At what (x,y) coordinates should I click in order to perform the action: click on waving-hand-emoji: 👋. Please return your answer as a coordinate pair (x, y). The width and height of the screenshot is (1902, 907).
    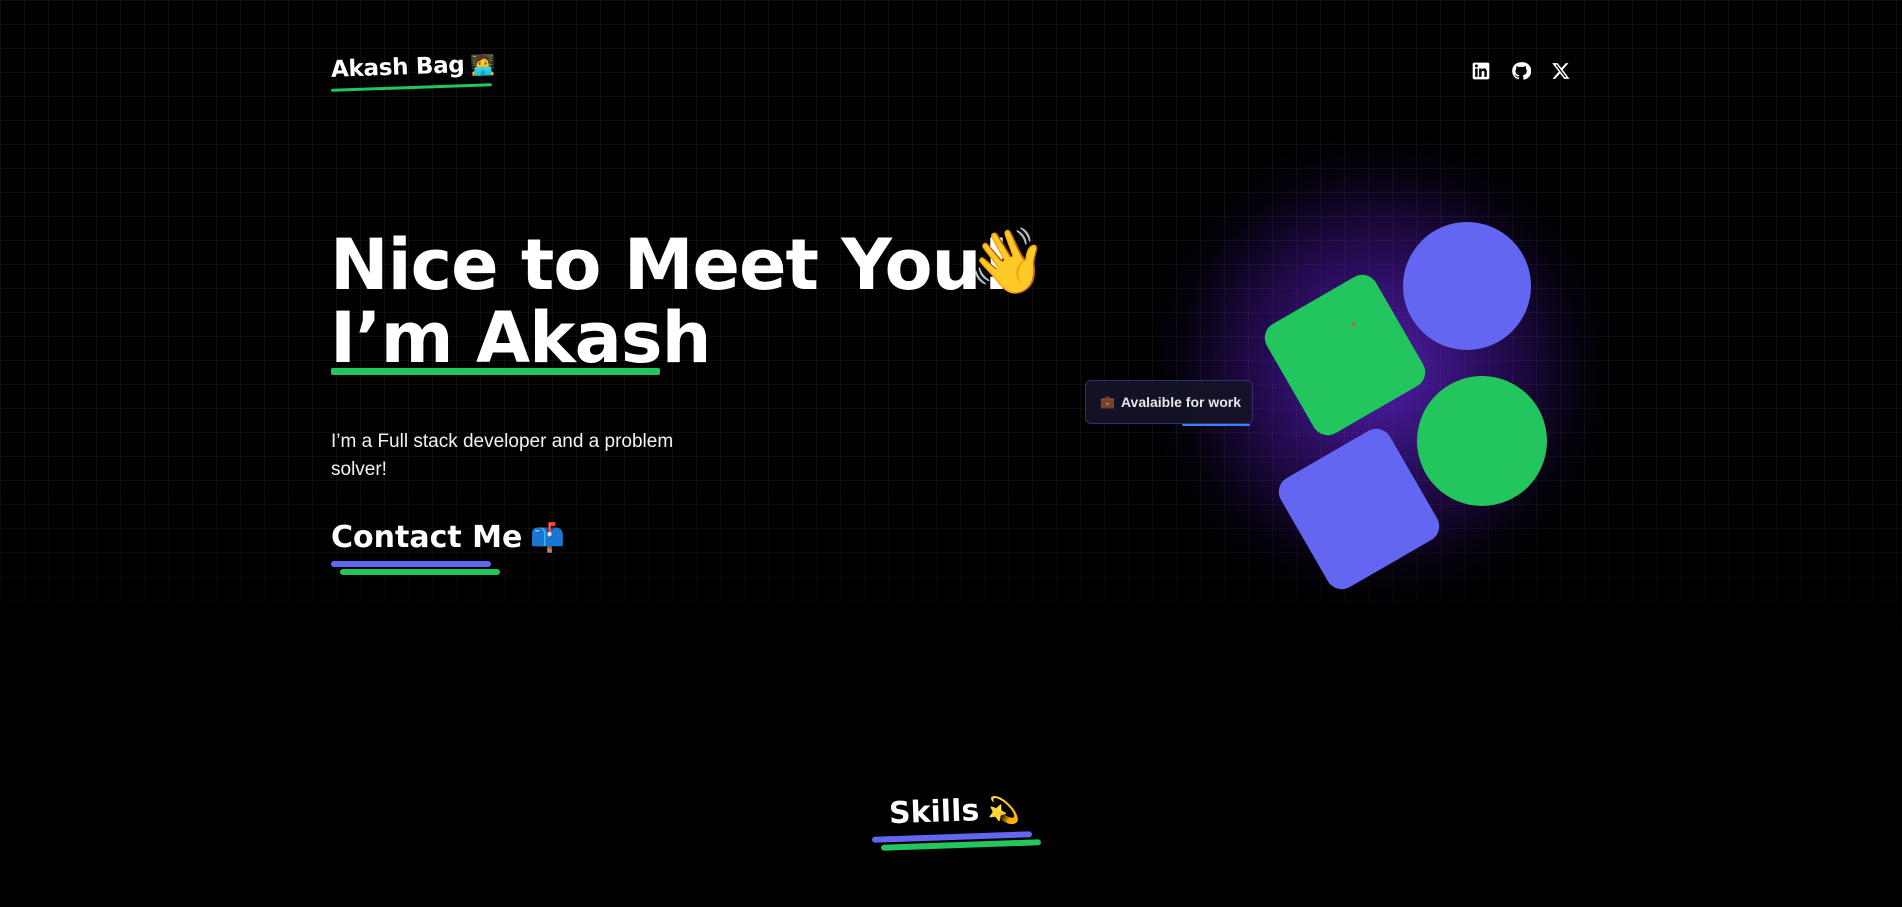
    Looking at the image, I should click on (1008, 262).